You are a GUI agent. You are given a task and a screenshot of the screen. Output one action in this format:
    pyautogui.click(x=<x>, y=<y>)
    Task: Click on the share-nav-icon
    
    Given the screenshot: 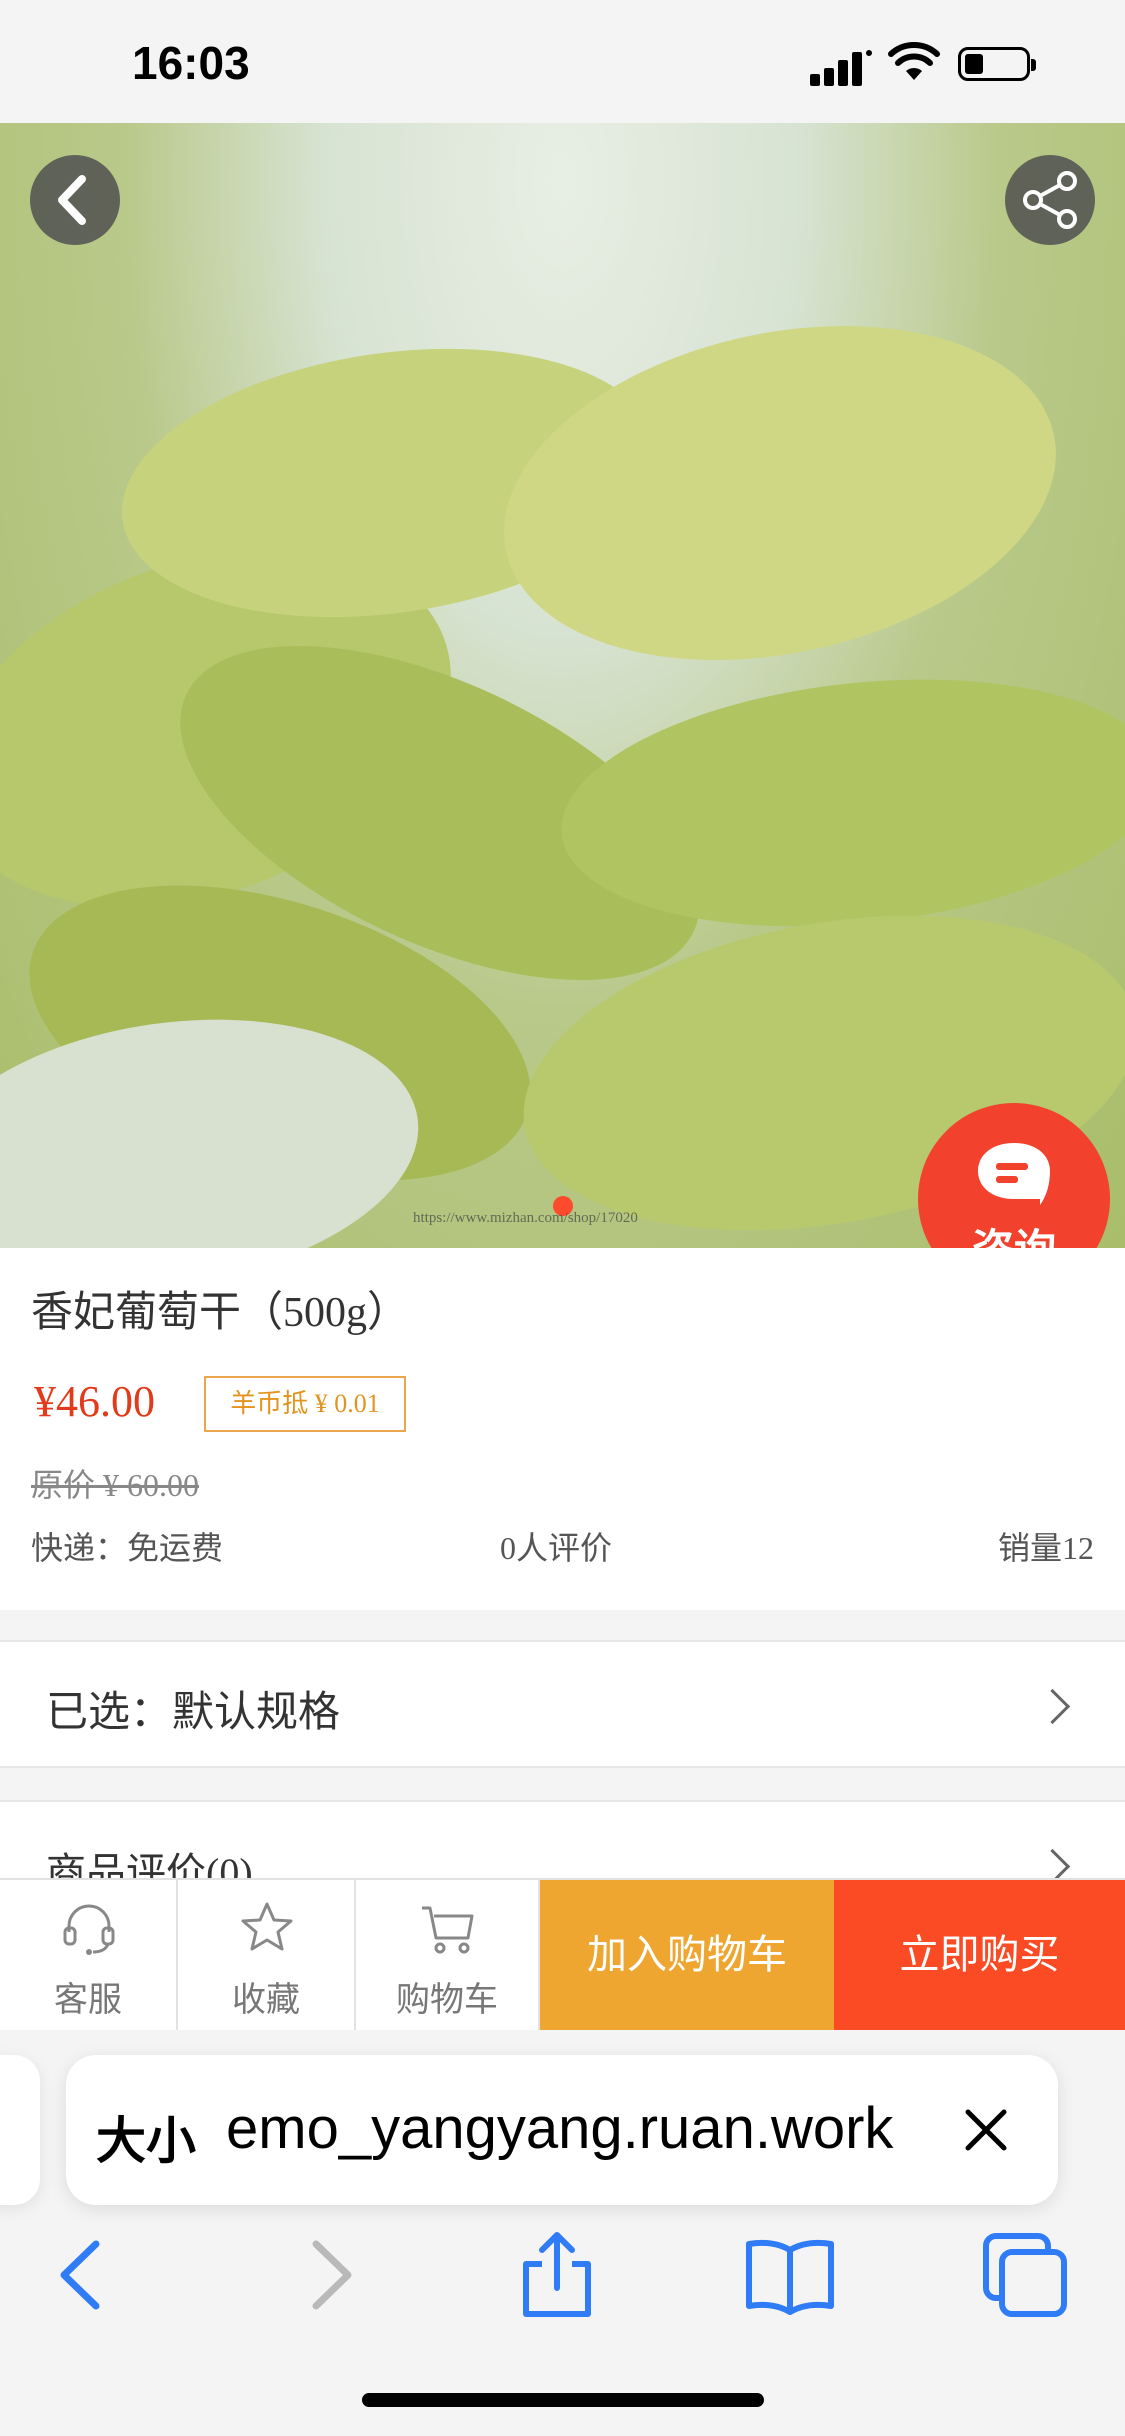 What is the action you would take?
    pyautogui.click(x=557, y=2275)
    